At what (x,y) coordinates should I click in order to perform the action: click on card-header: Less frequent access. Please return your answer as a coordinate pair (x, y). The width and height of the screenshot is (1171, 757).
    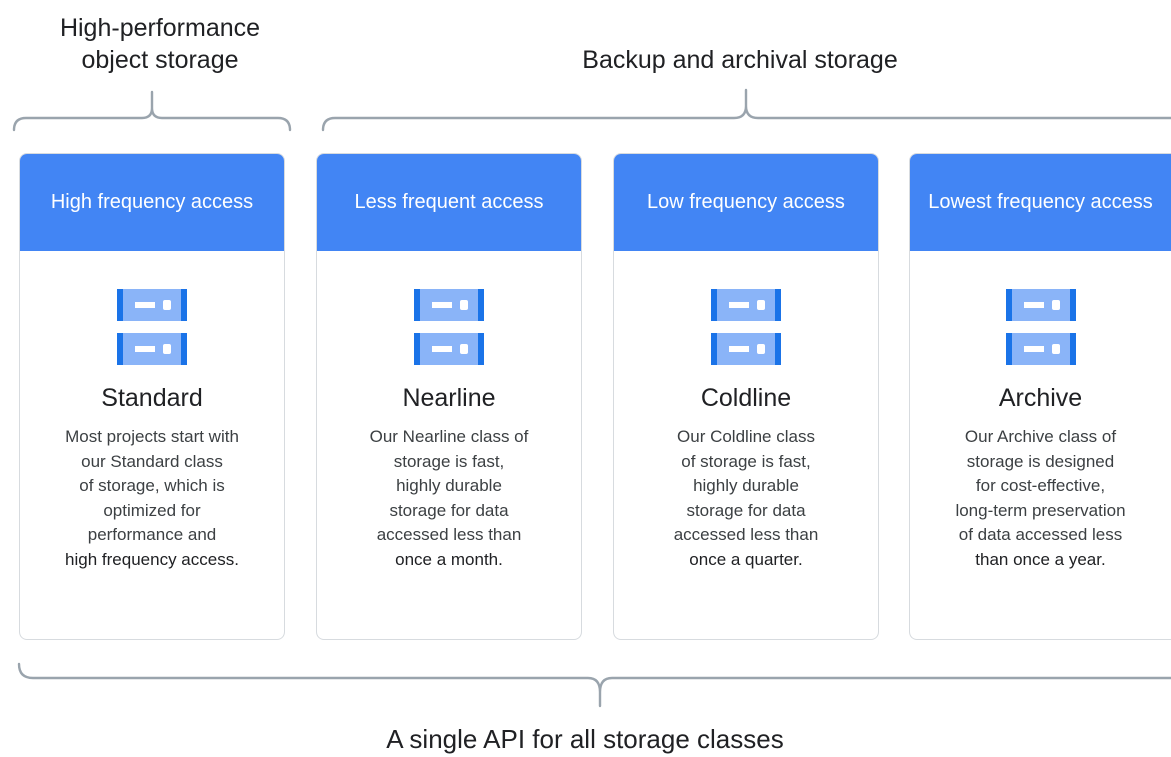
    Looking at the image, I should click on (449, 202).